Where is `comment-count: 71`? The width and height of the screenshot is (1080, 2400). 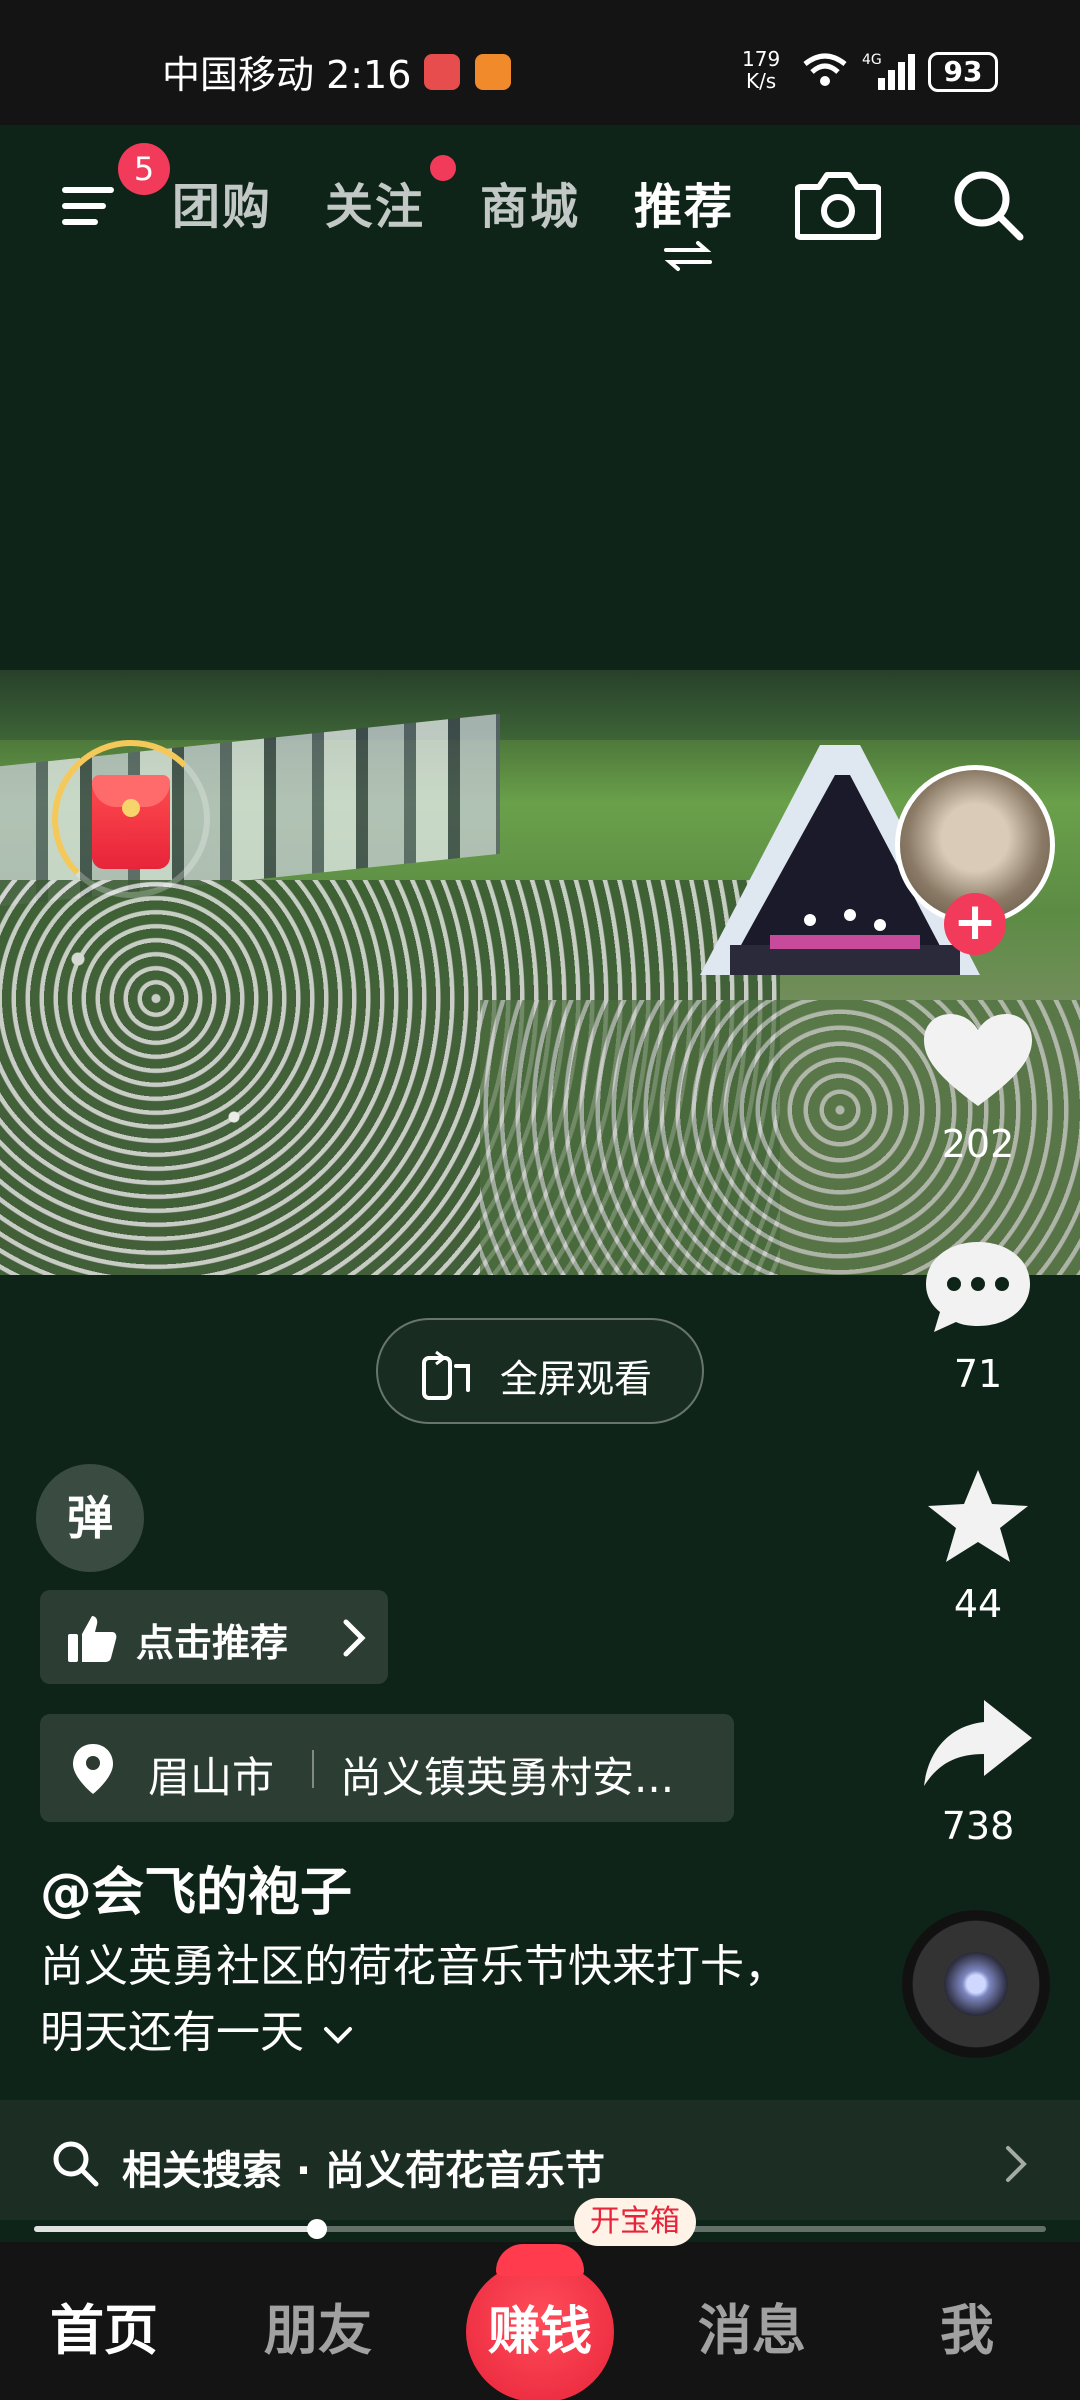 comment-count: 71 is located at coordinates (978, 1374).